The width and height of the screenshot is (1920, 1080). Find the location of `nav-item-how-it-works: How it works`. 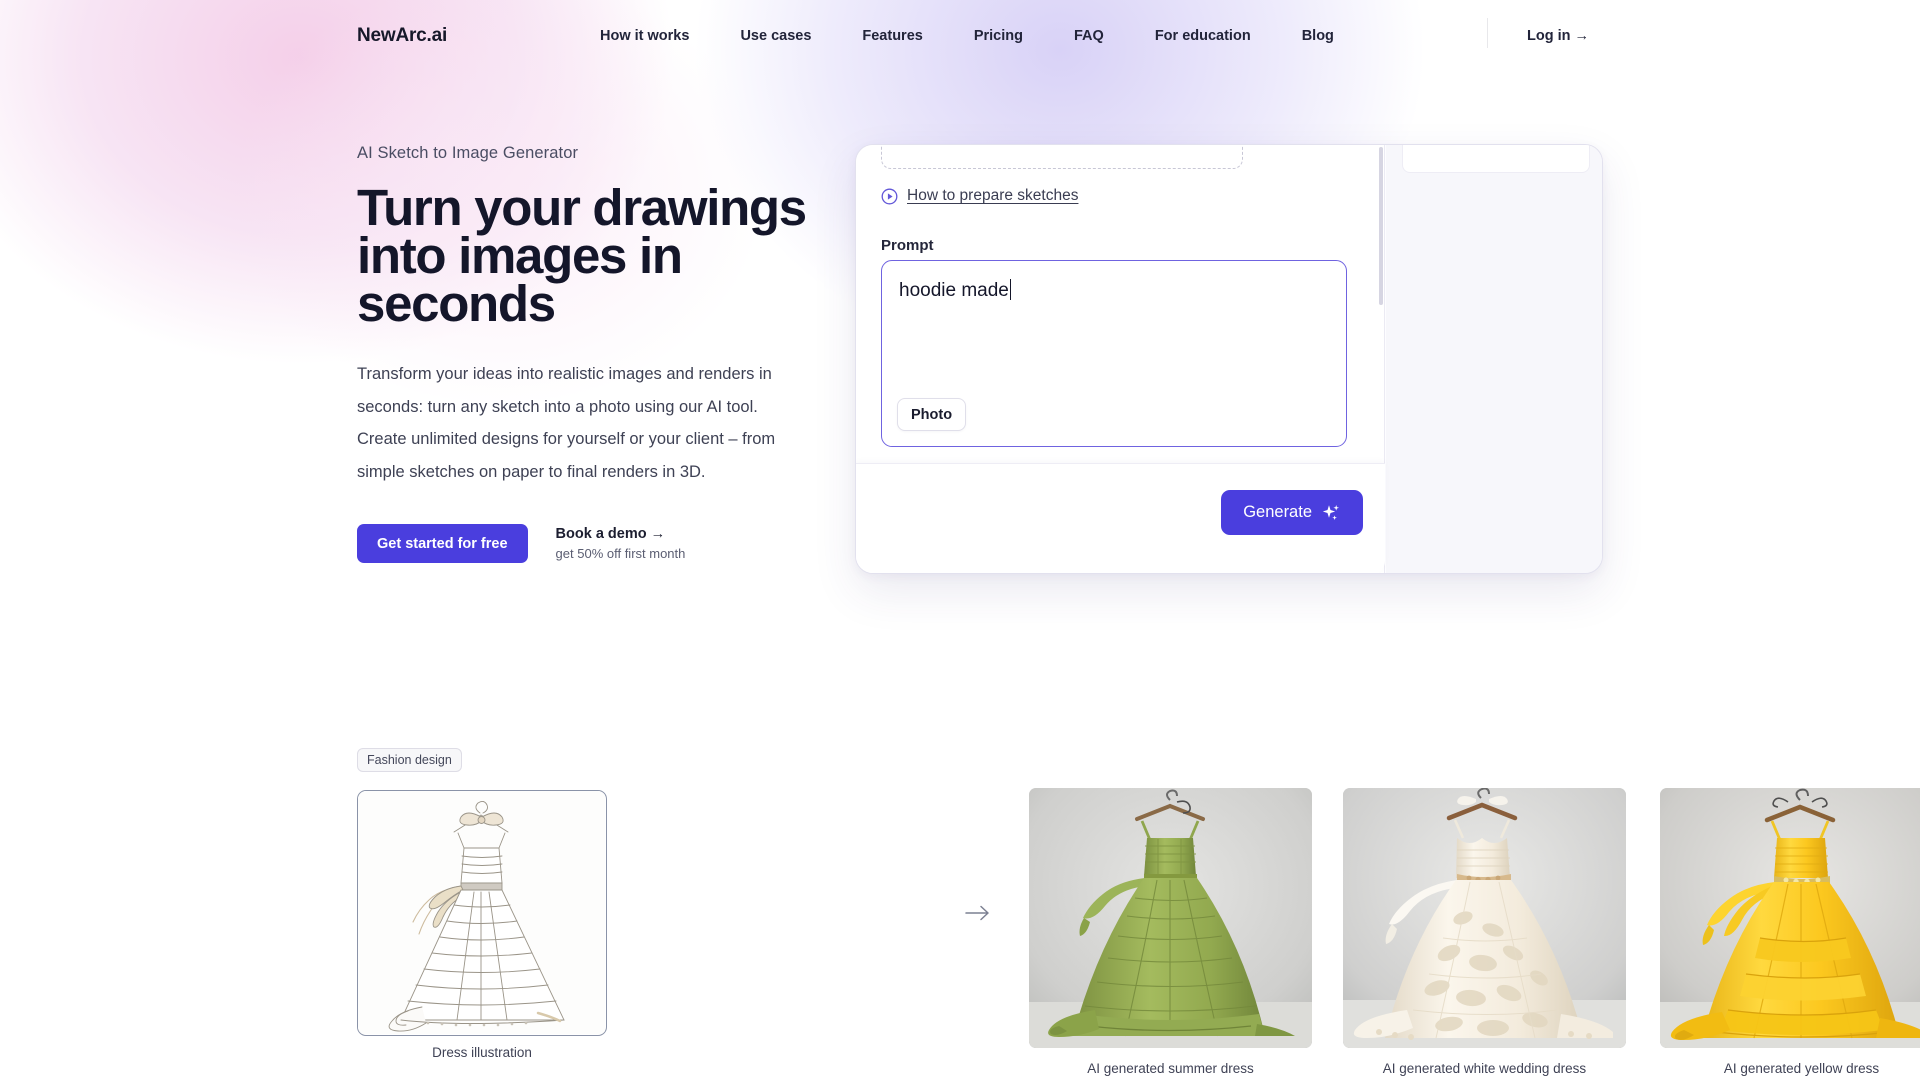

nav-item-how-it-works: How it works is located at coordinates (644, 36).